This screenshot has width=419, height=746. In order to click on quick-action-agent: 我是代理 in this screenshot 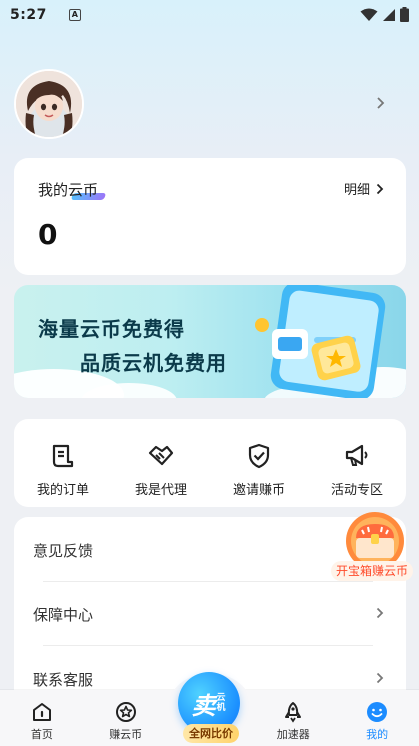, I will do `click(161, 463)`.